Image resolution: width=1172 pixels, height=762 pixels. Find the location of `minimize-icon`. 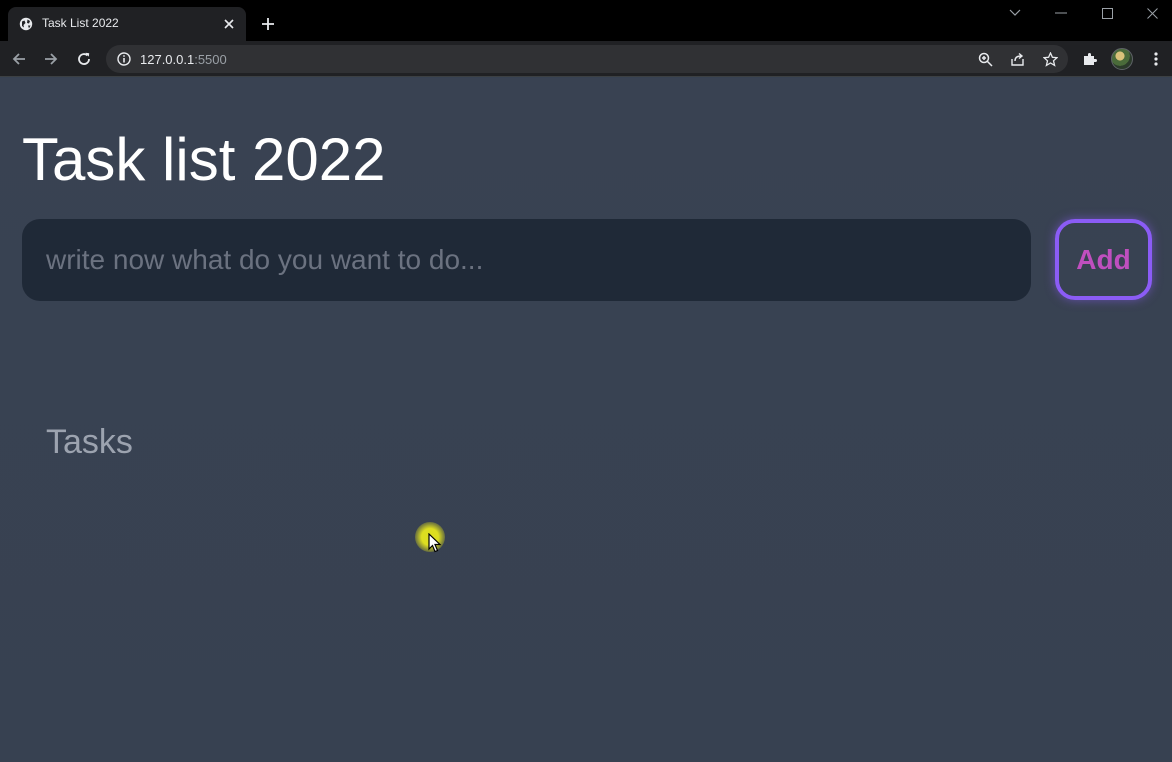

minimize-icon is located at coordinates (1061, 13).